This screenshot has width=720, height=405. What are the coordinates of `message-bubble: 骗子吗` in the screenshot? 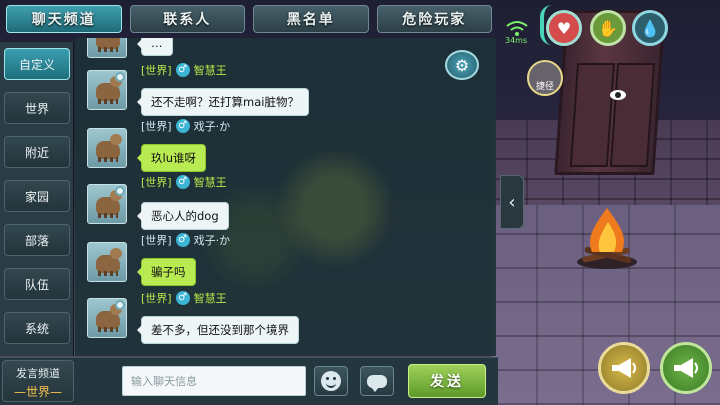 It's located at (166, 272).